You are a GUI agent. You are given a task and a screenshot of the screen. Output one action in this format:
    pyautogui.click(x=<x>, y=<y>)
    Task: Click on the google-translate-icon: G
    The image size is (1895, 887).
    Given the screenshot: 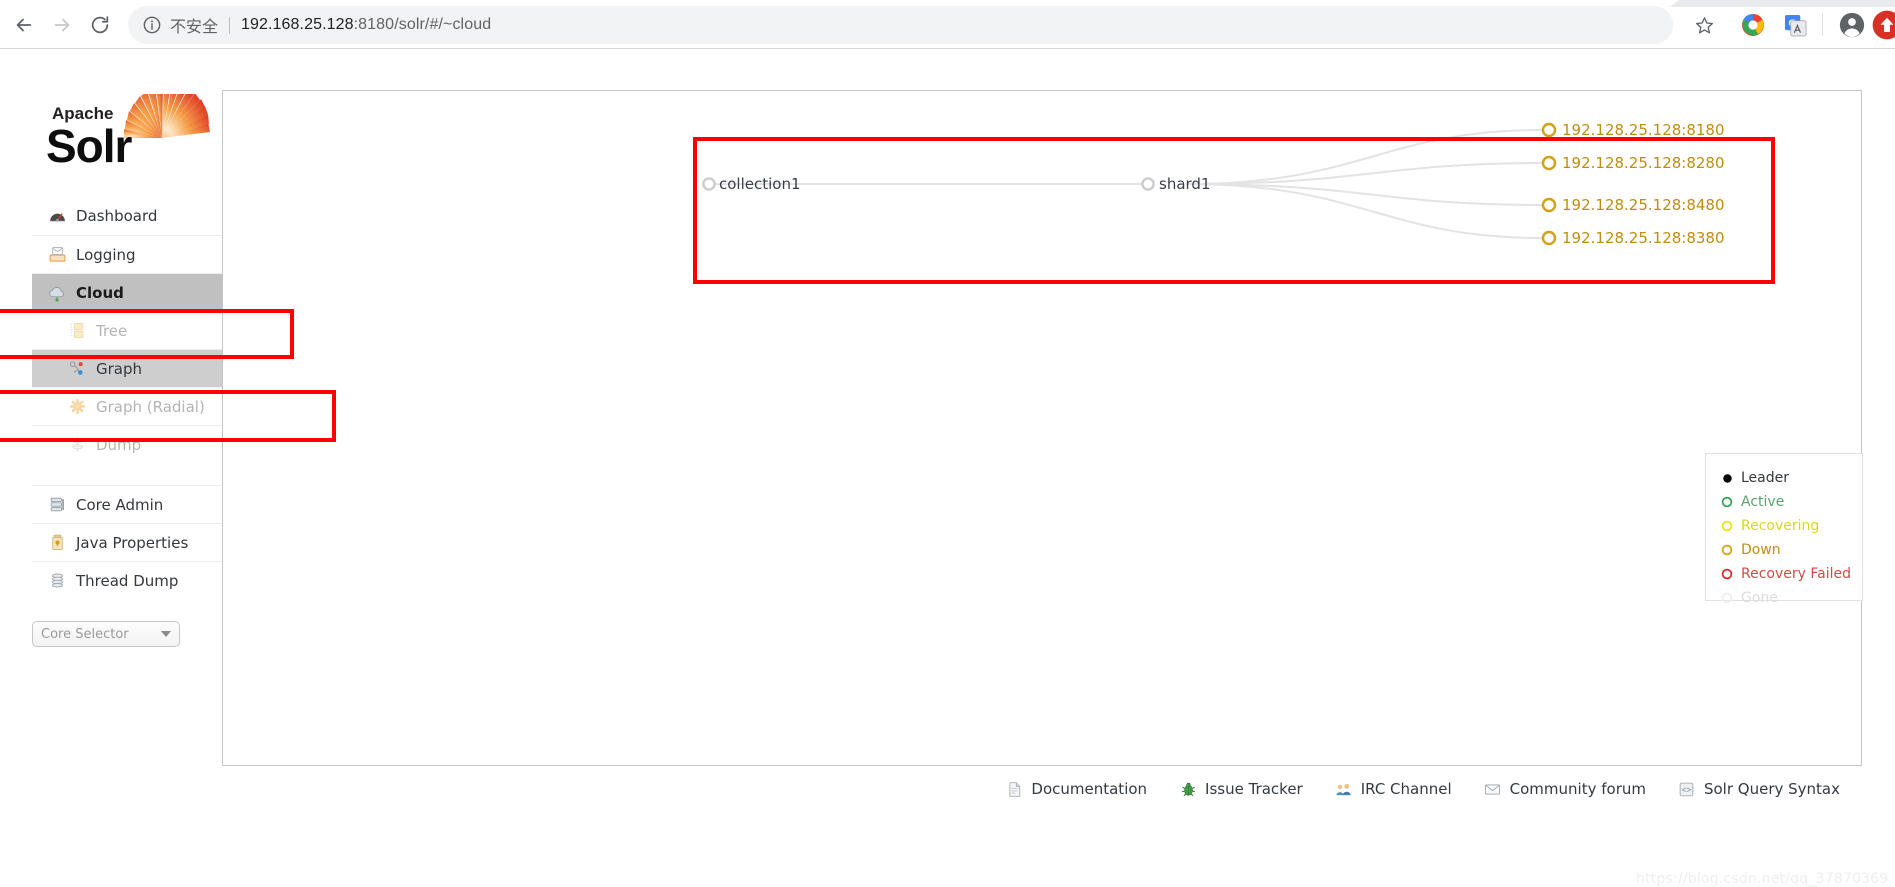 What is the action you would take?
    pyautogui.click(x=1795, y=25)
    